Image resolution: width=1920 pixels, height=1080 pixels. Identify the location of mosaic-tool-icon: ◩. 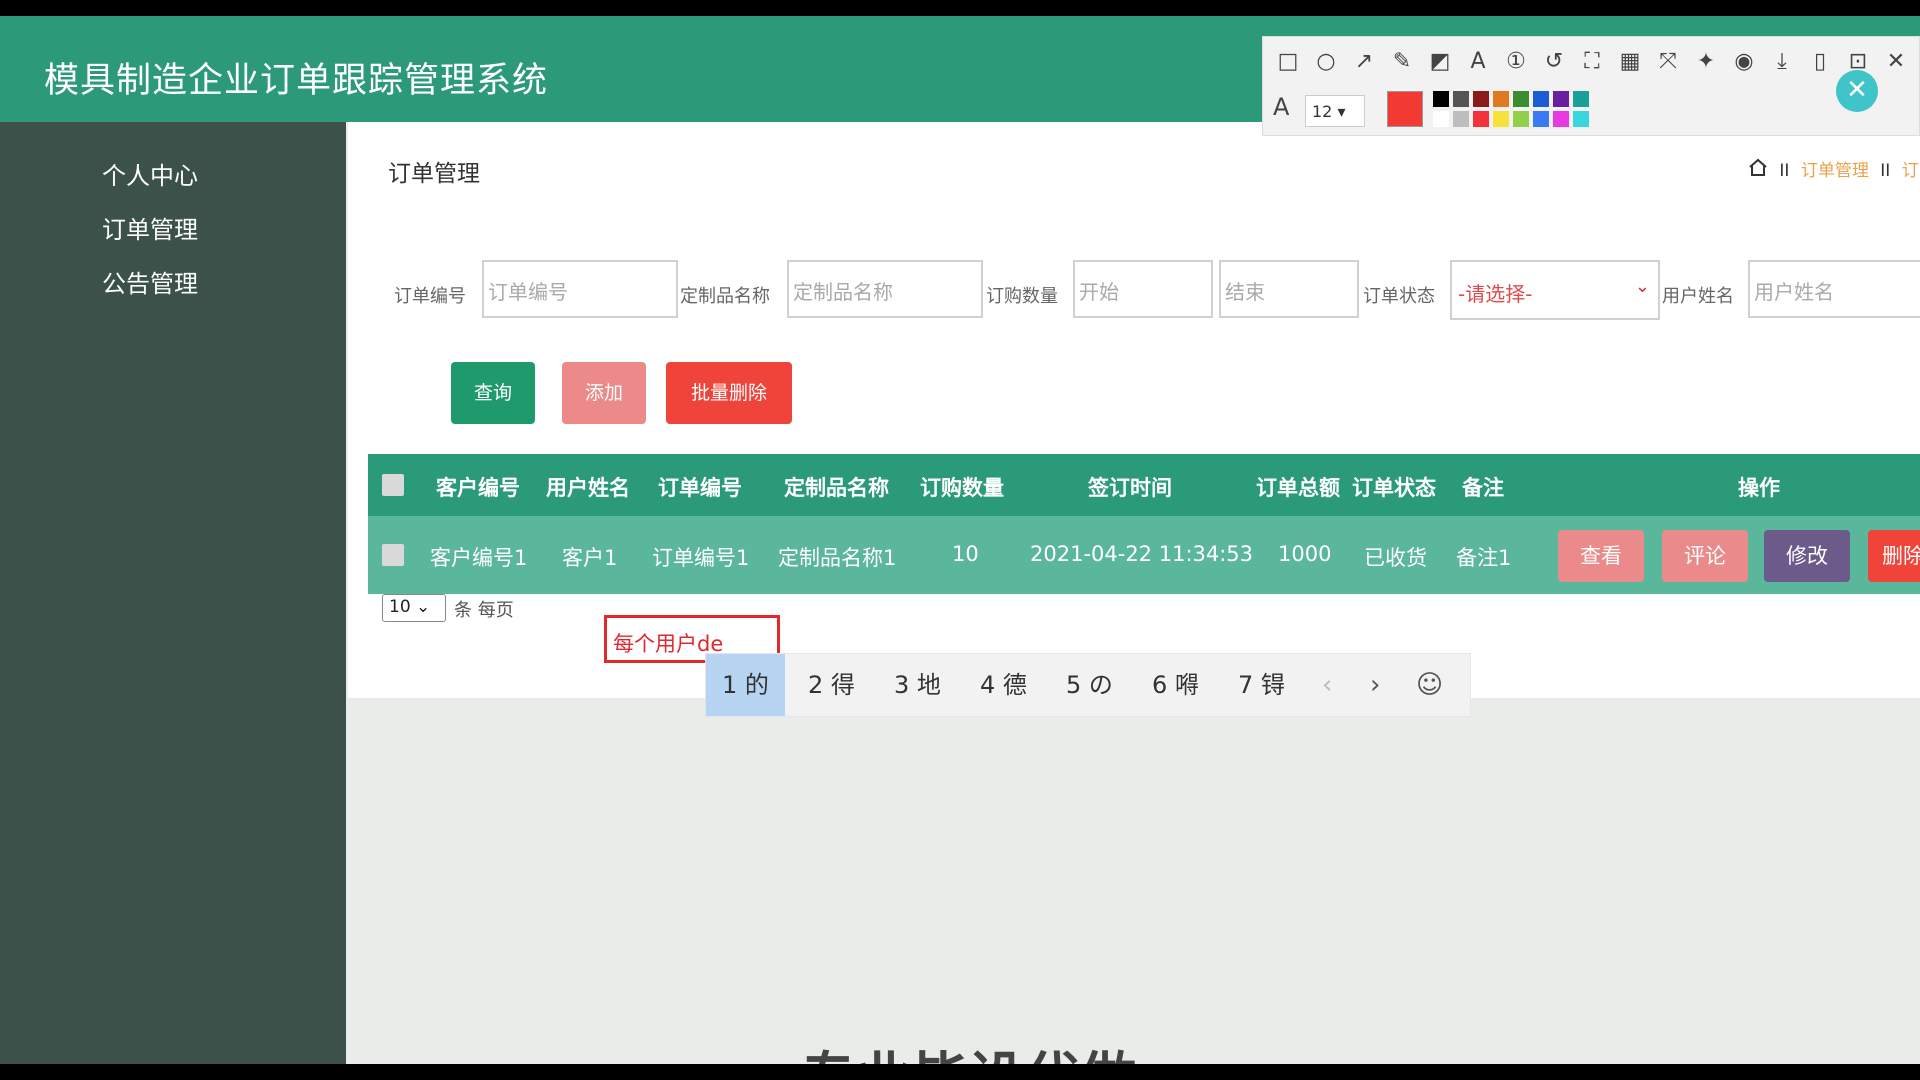
(1440, 62).